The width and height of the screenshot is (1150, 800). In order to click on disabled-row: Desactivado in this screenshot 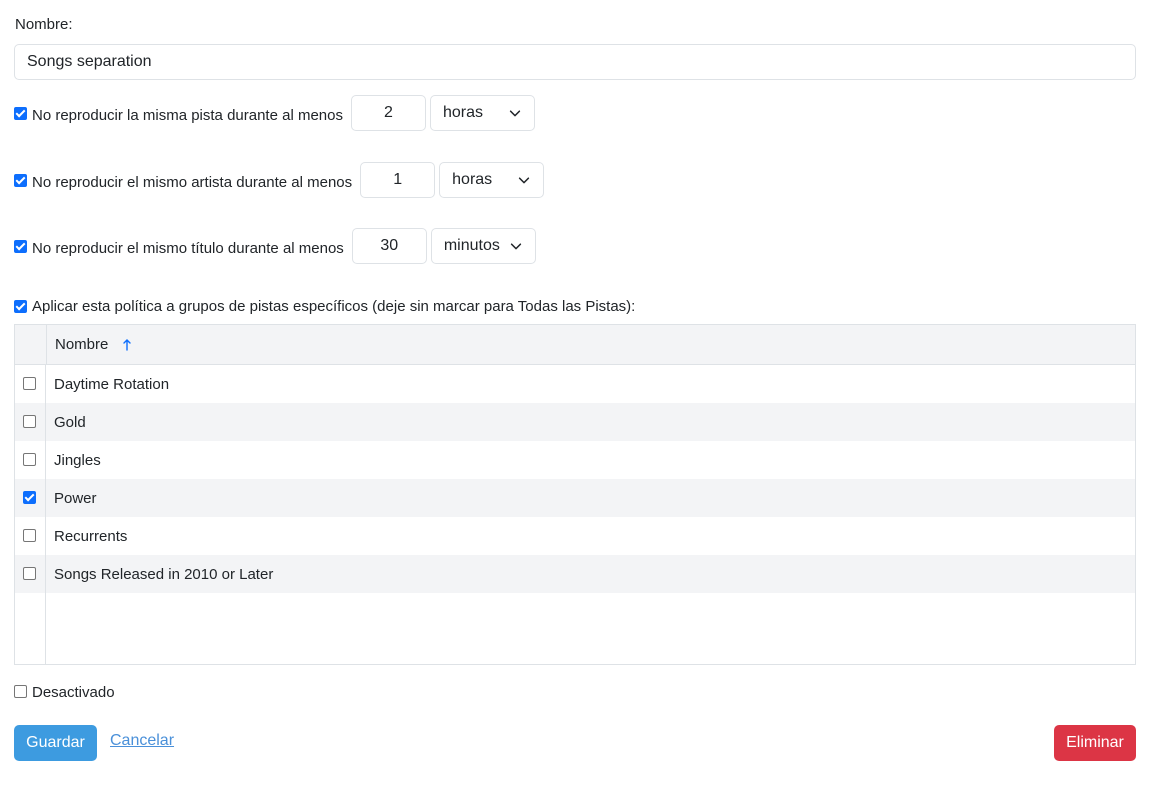, I will do `click(64, 691)`.